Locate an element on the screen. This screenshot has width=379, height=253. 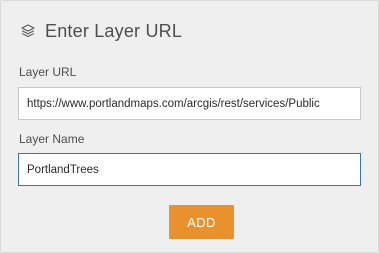
layer-url-input is located at coordinates (189, 103).